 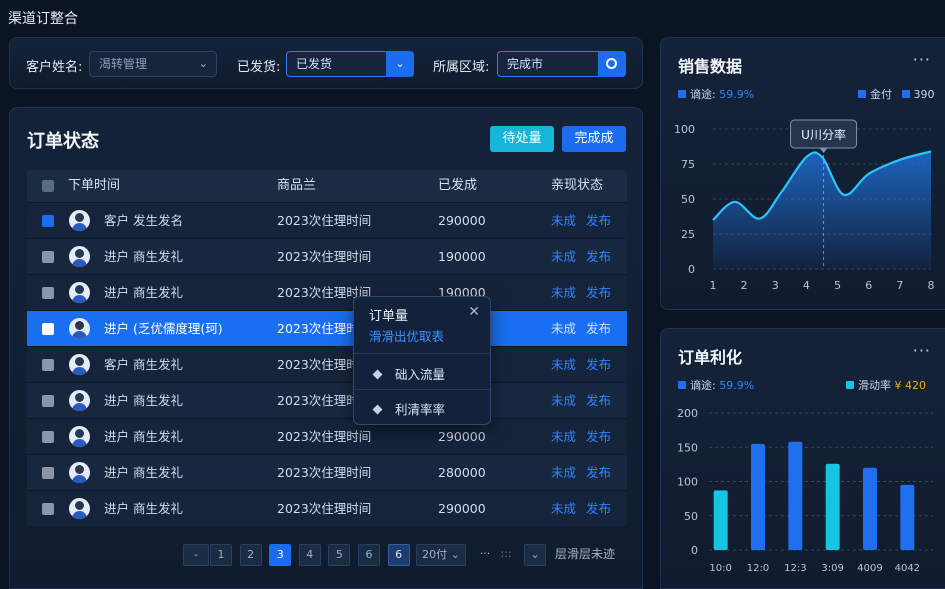 I want to click on page-button: 4, so click(x=309, y=555).